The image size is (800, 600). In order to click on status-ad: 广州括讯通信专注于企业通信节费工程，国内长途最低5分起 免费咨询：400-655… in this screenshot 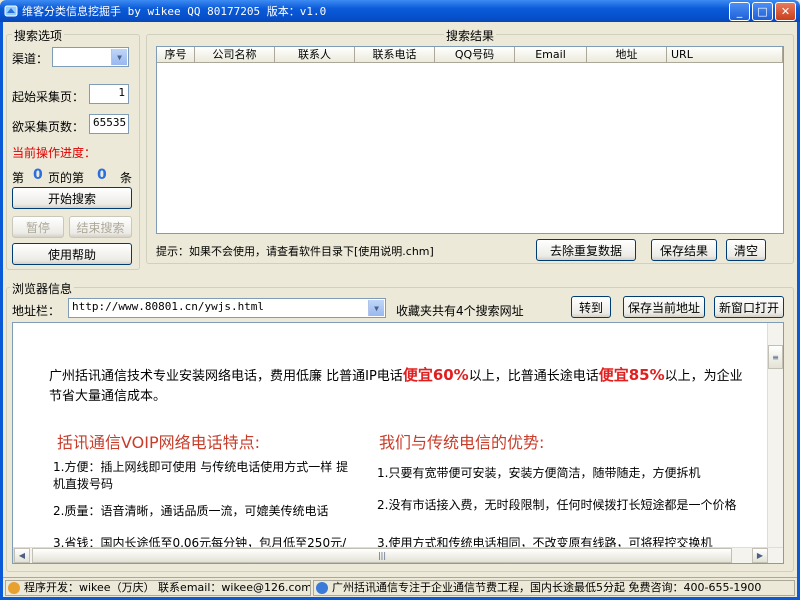, I will do `click(554, 588)`.